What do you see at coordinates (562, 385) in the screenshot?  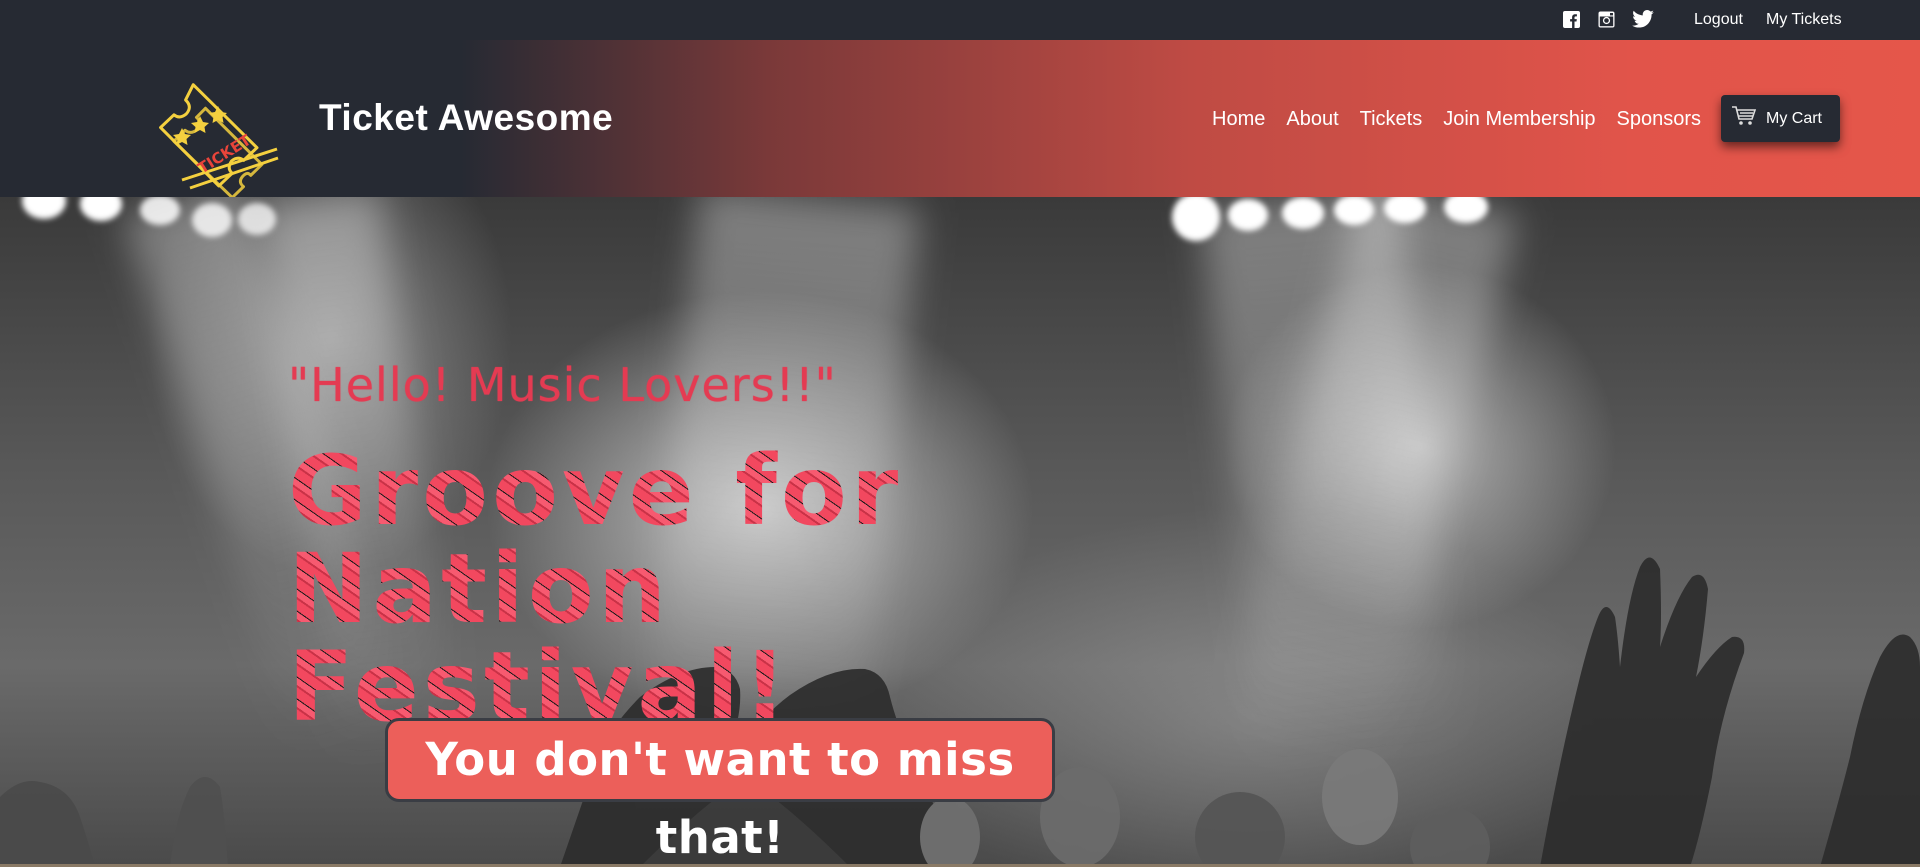 I see `hero-tagline: "Hello! Music Lovers!!"` at bounding box center [562, 385].